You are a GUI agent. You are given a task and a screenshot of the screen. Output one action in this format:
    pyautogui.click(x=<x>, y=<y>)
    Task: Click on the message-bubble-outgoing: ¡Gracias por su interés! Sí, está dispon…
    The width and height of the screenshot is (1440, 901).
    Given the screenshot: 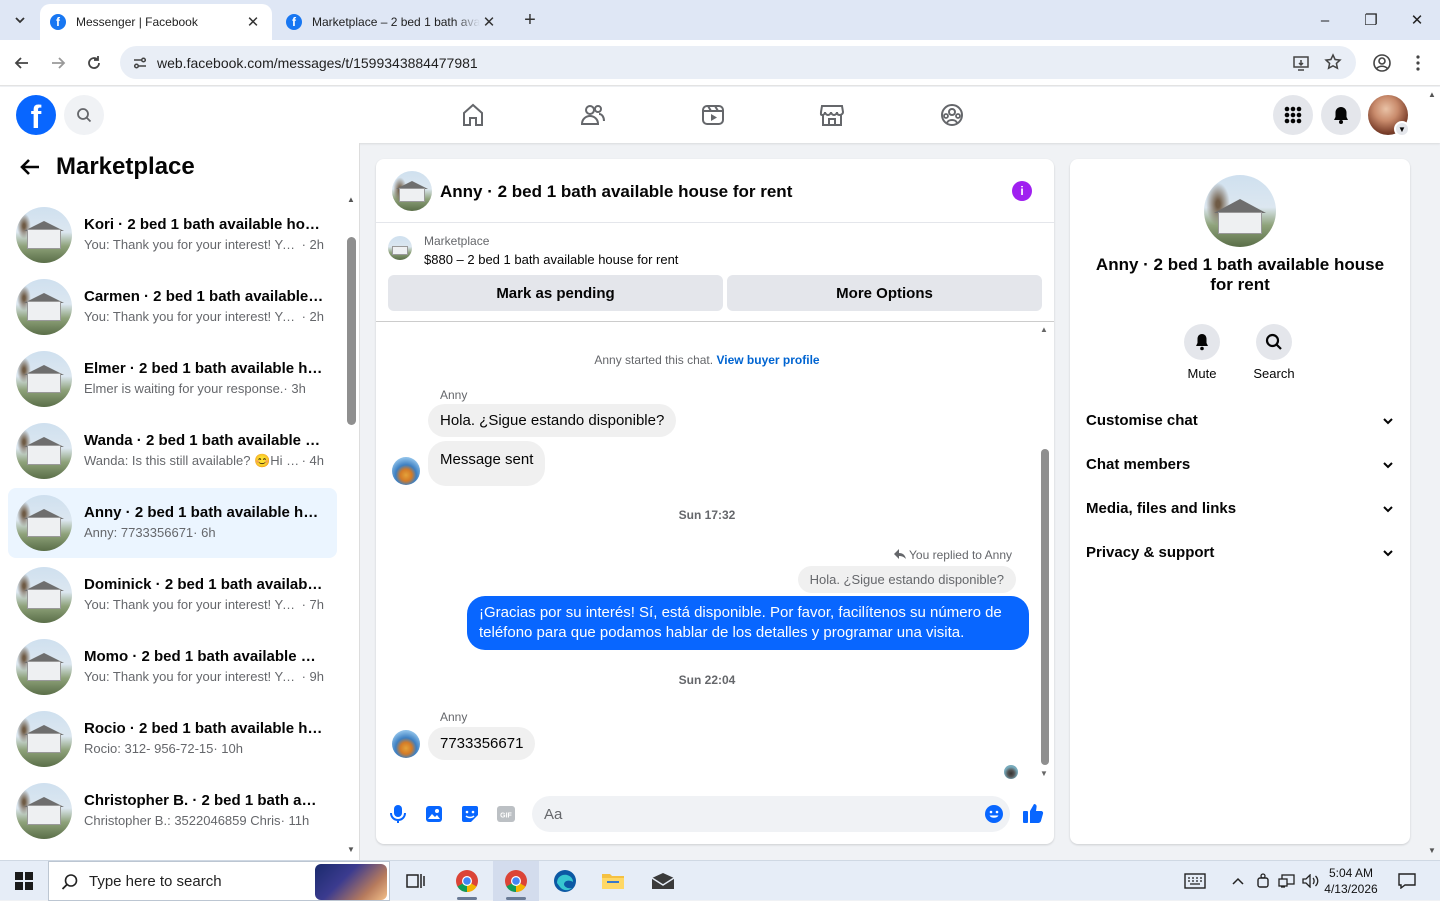 What is the action you would take?
    pyautogui.click(x=748, y=623)
    